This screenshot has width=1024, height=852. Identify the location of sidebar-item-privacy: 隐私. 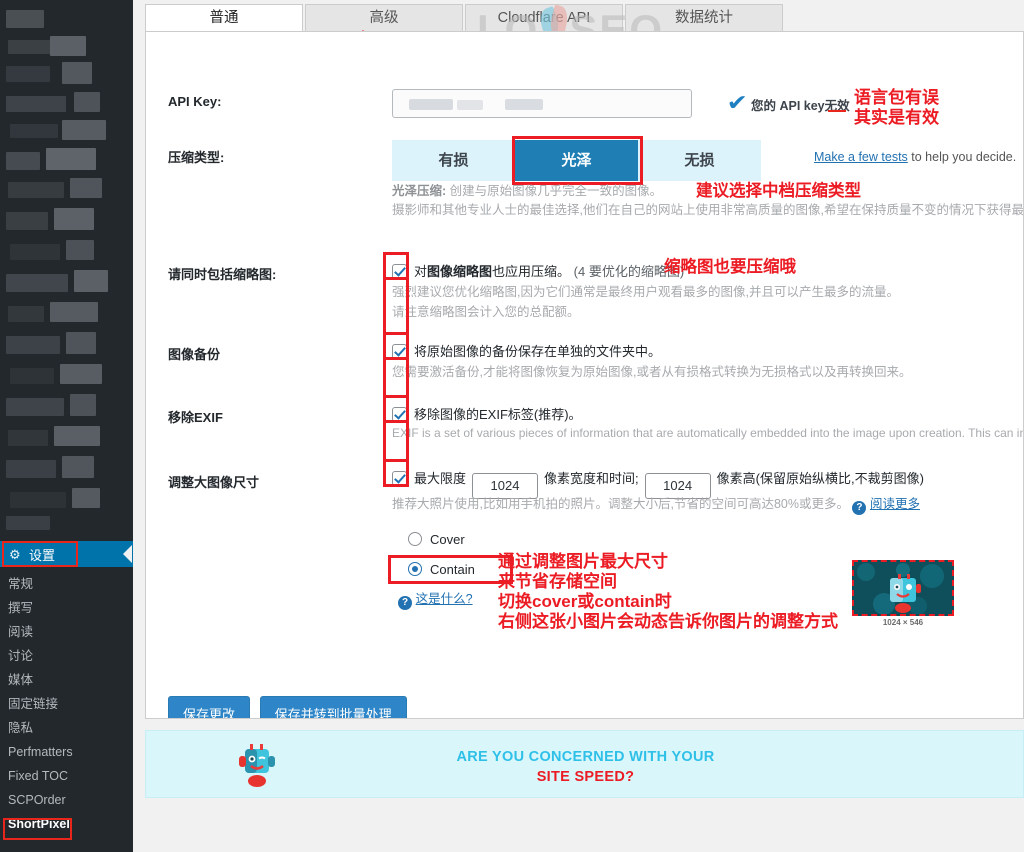
(66, 728).